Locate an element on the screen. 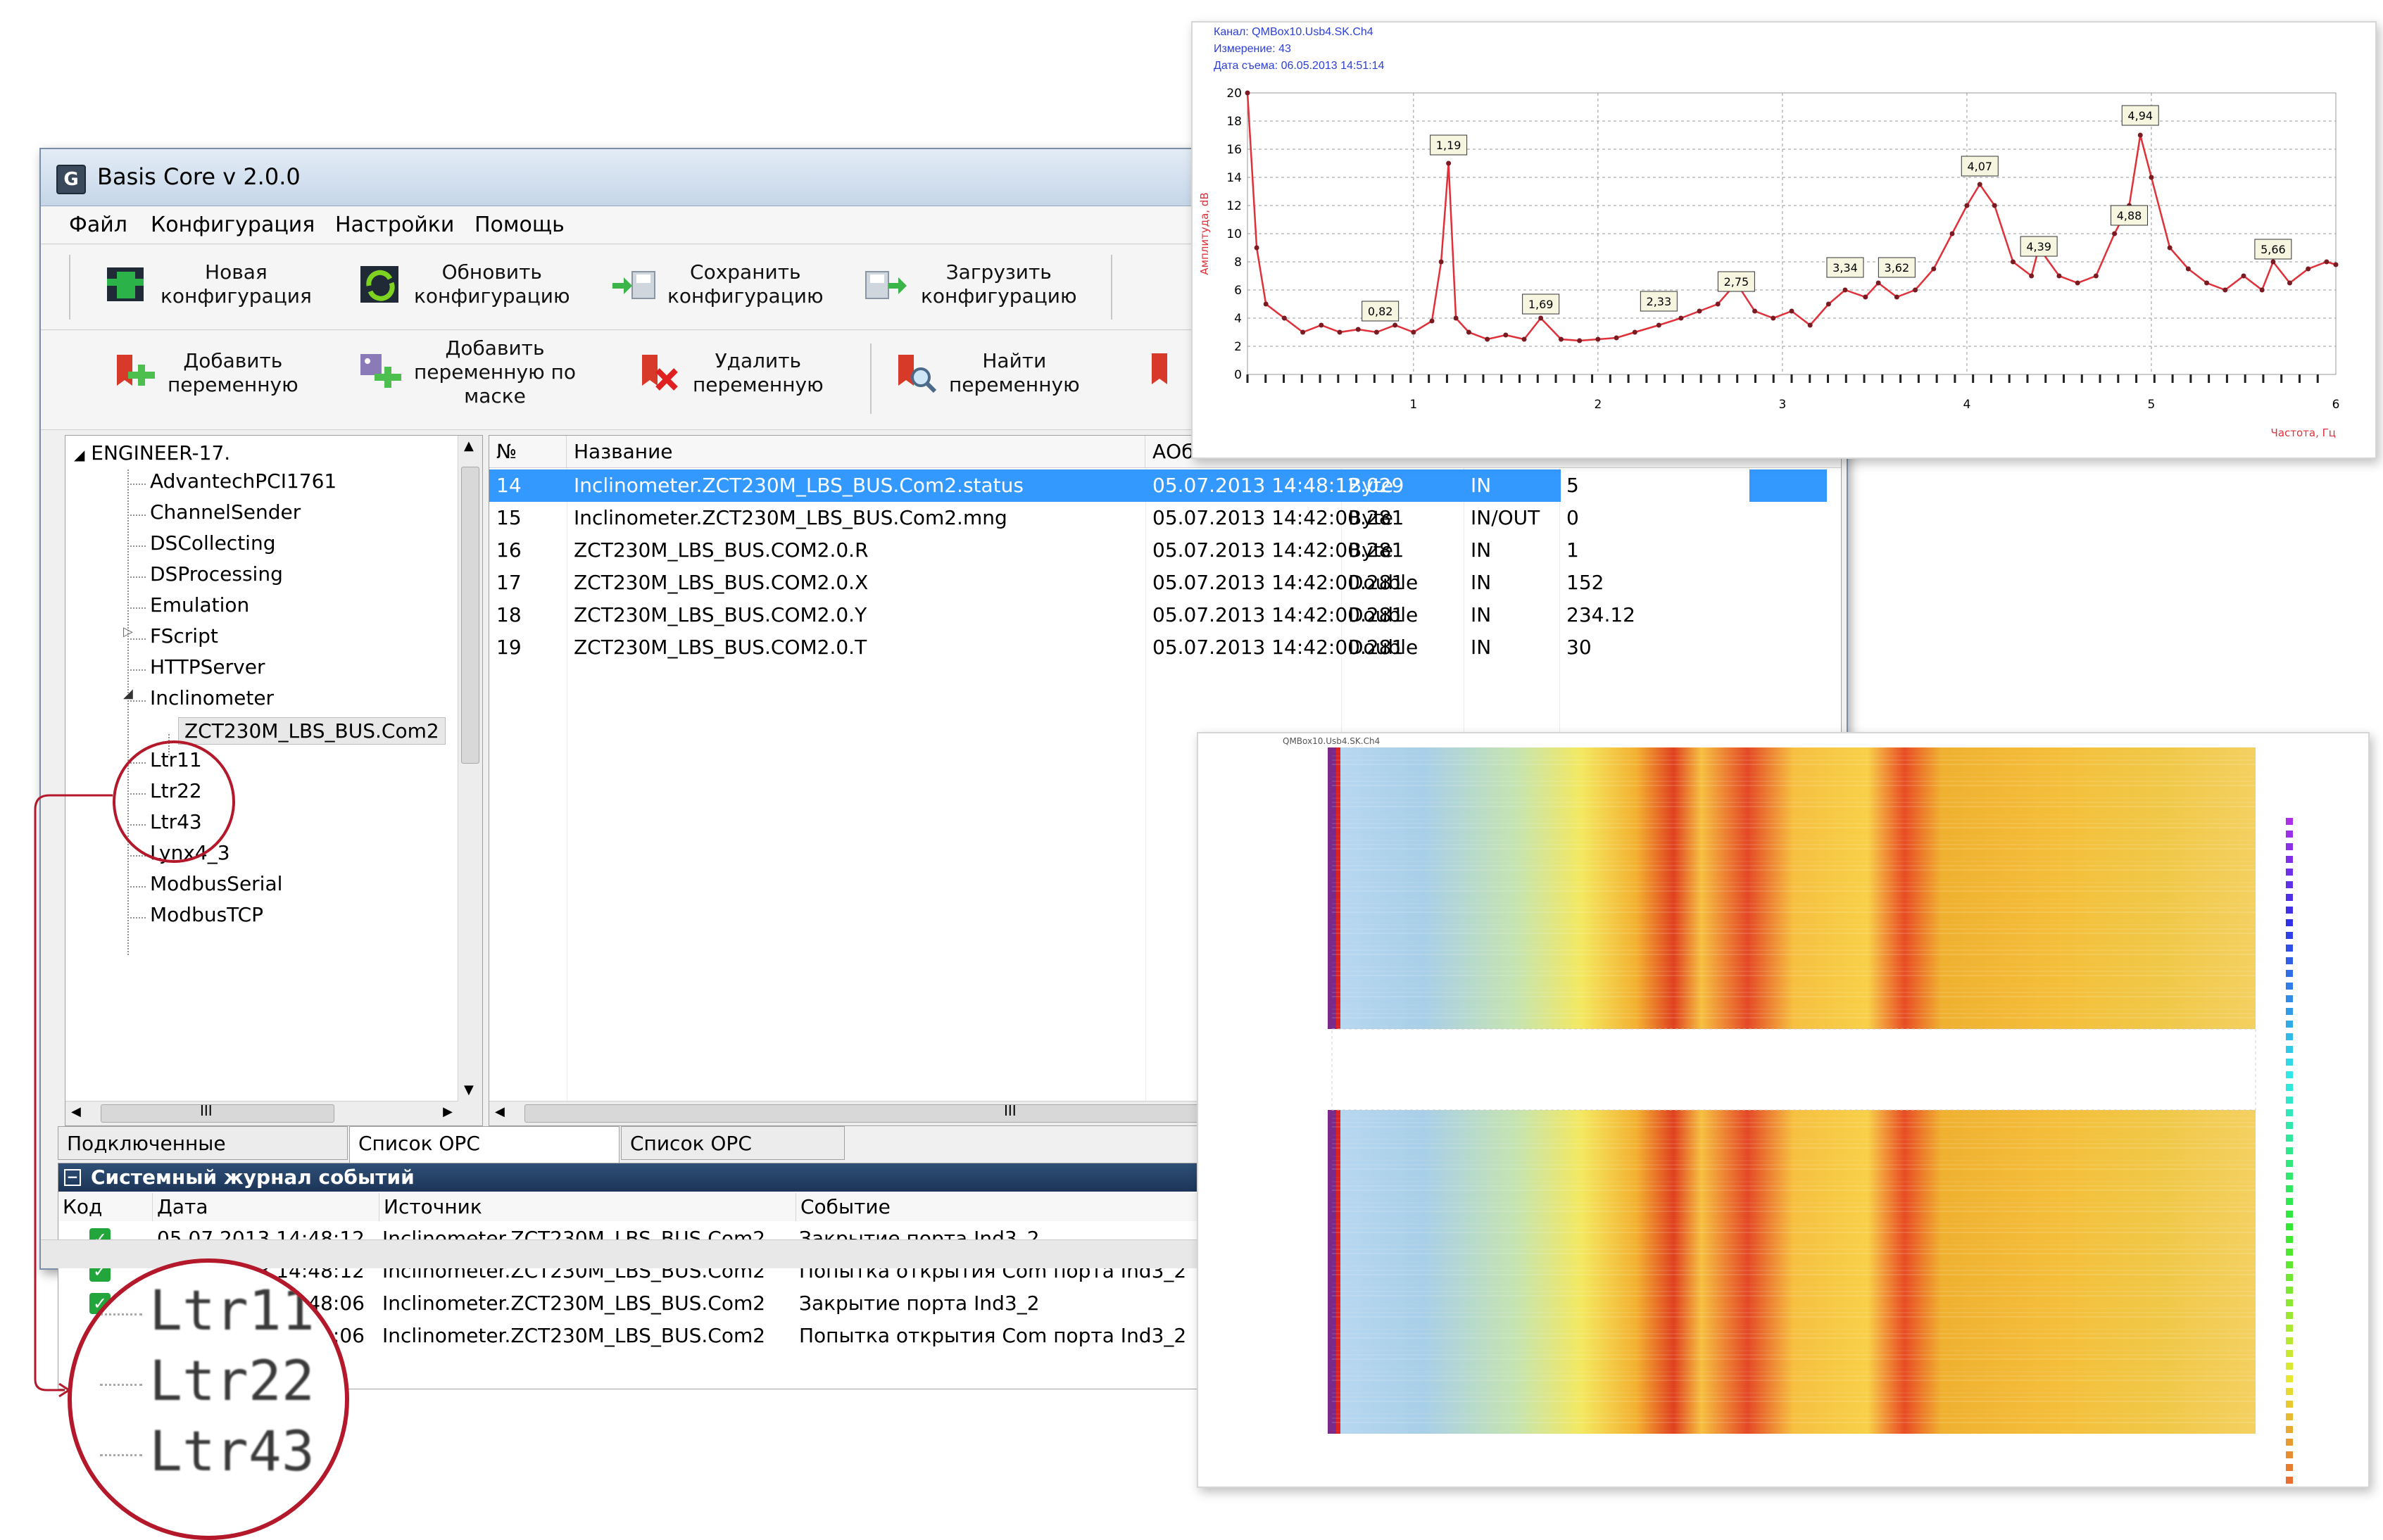 The width and height of the screenshot is (2383, 1540). log-col-code: Код is located at coordinates (105, 1207).